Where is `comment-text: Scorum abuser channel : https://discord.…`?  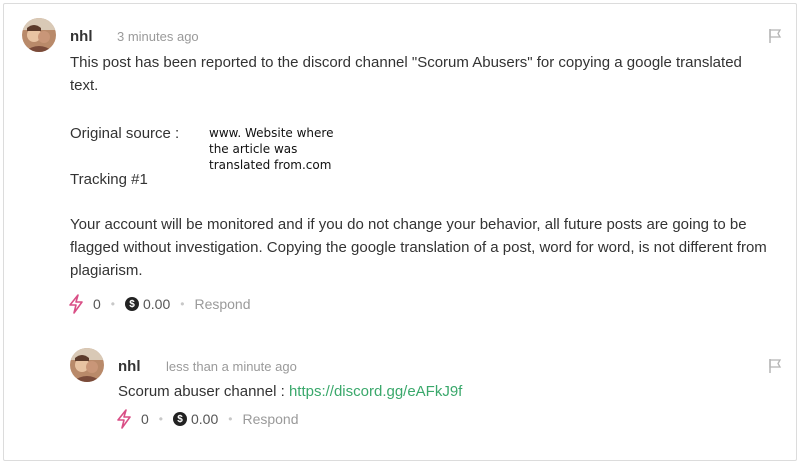
comment-text: Scorum abuser channel : https://discord.… is located at coordinates (290, 391).